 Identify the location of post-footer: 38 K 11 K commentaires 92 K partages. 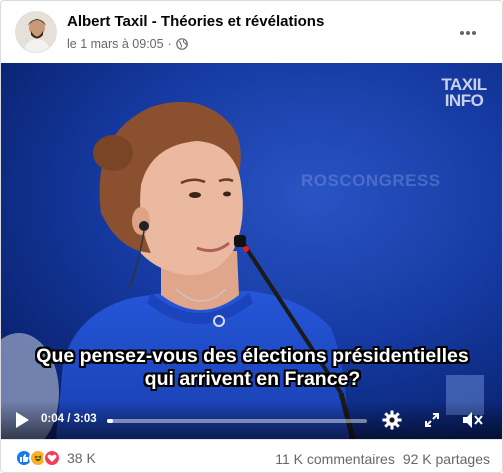
(251, 455).